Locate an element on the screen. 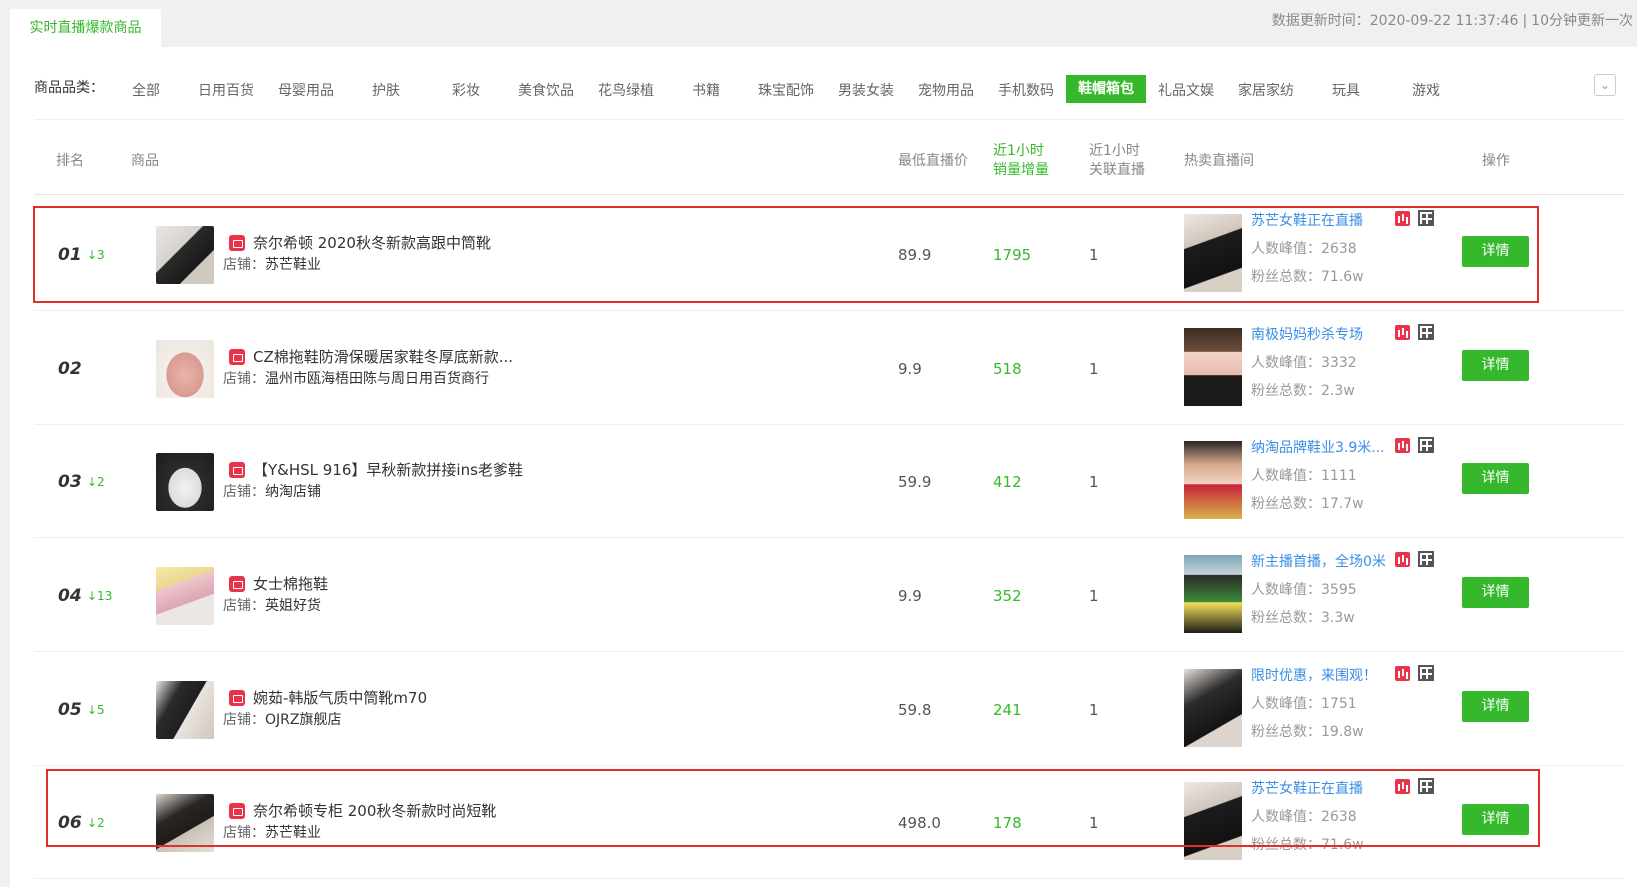 The height and width of the screenshot is (887, 1637). product-title-line: 奈尔希顿专柜 200秋冬新款时尚短靴 is located at coordinates (362, 810).